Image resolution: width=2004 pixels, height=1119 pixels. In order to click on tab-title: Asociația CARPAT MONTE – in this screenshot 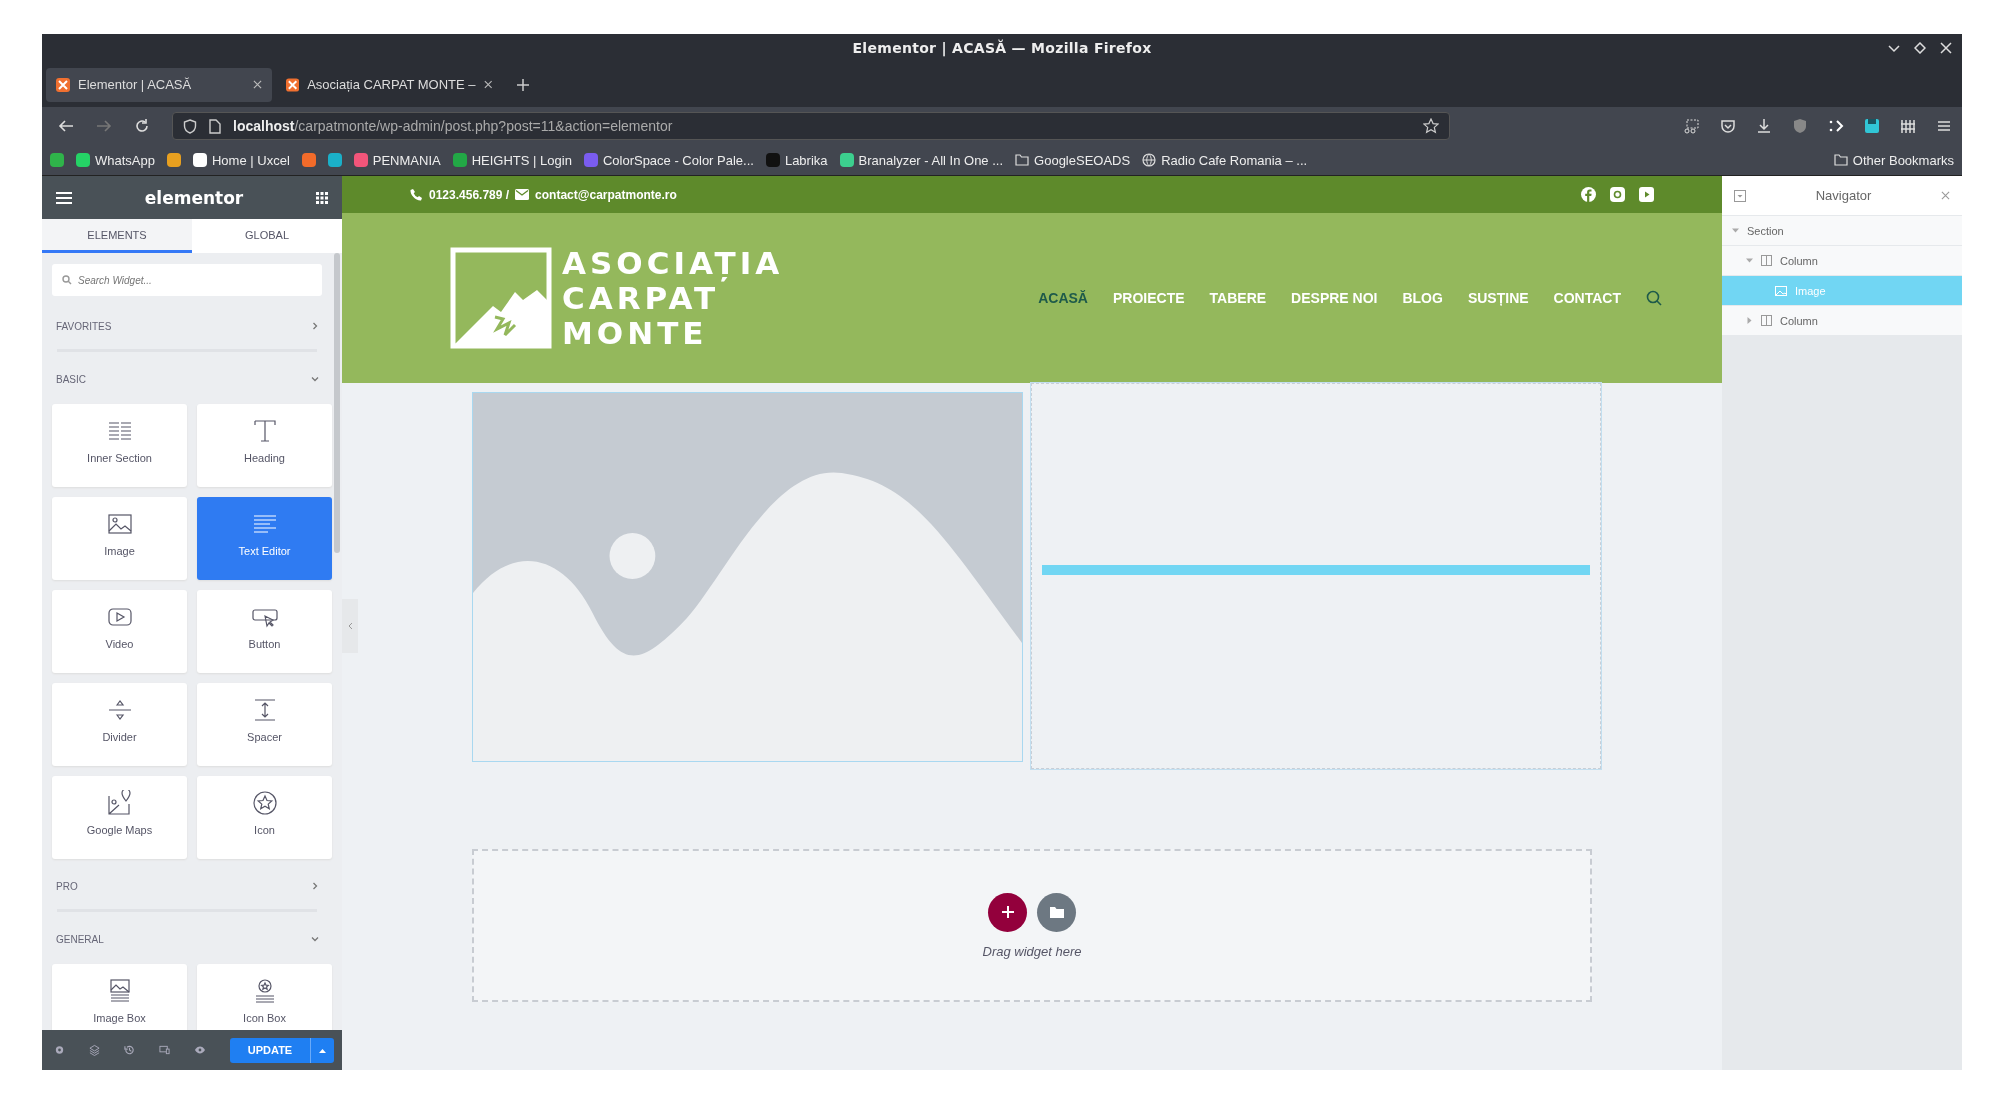, I will do `click(391, 84)`.